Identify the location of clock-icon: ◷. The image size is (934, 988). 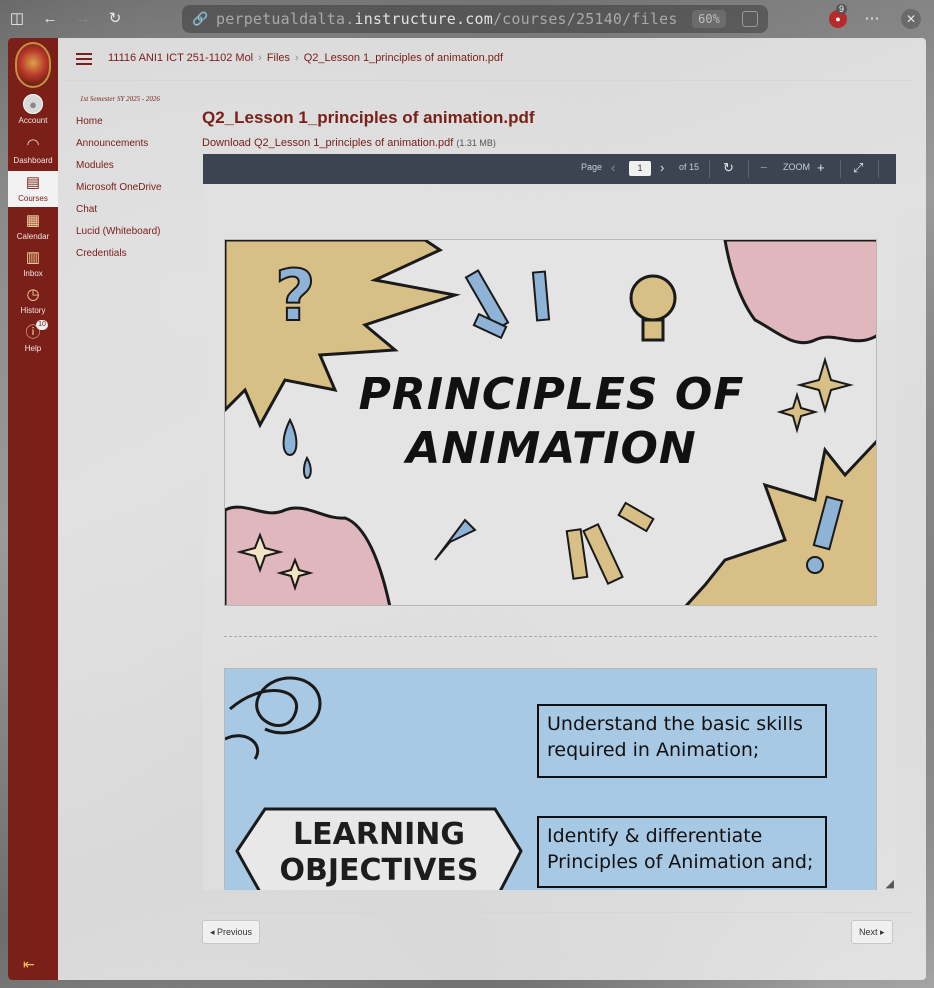
(33, 294).